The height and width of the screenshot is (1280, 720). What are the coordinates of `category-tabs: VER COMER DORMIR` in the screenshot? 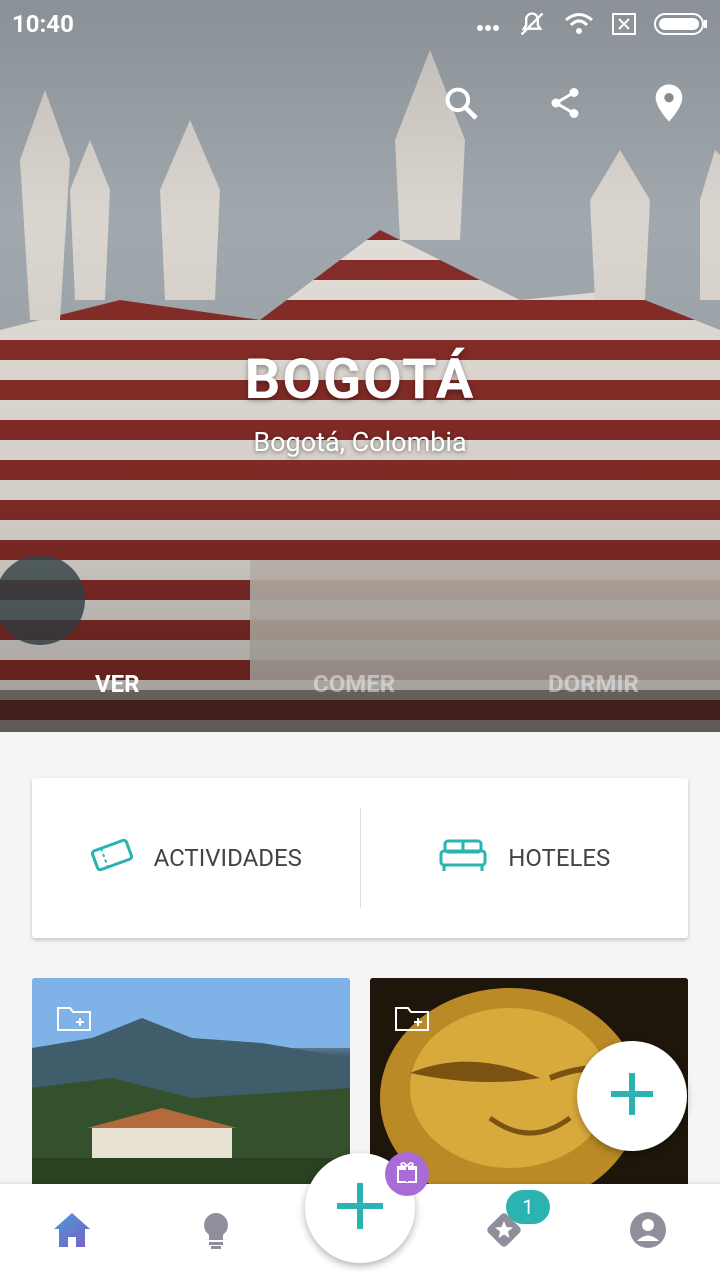 It's located at (360, 690).